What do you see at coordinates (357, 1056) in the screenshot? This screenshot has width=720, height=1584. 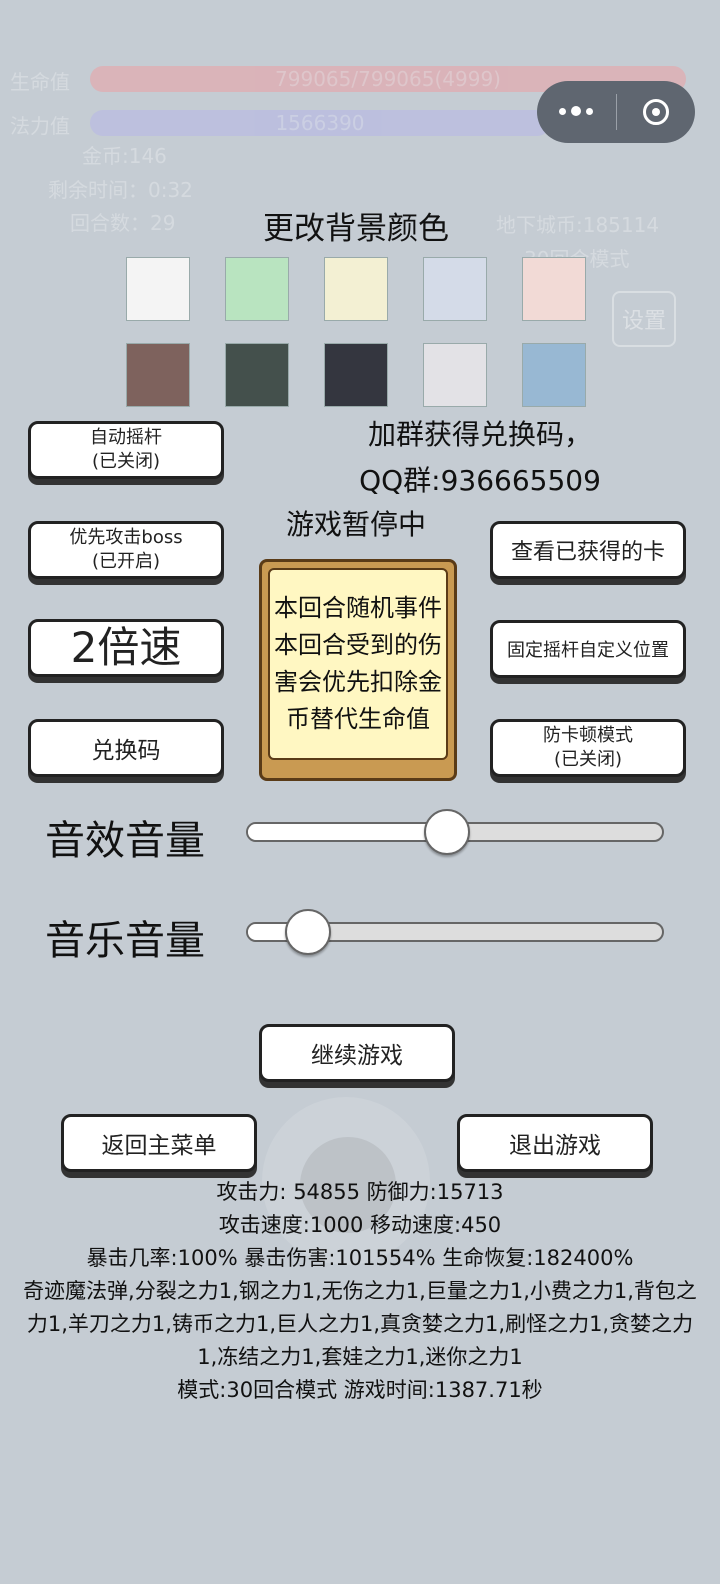 I see `continue-game-label: 继续游戏` at bounding box center [357, 1056].